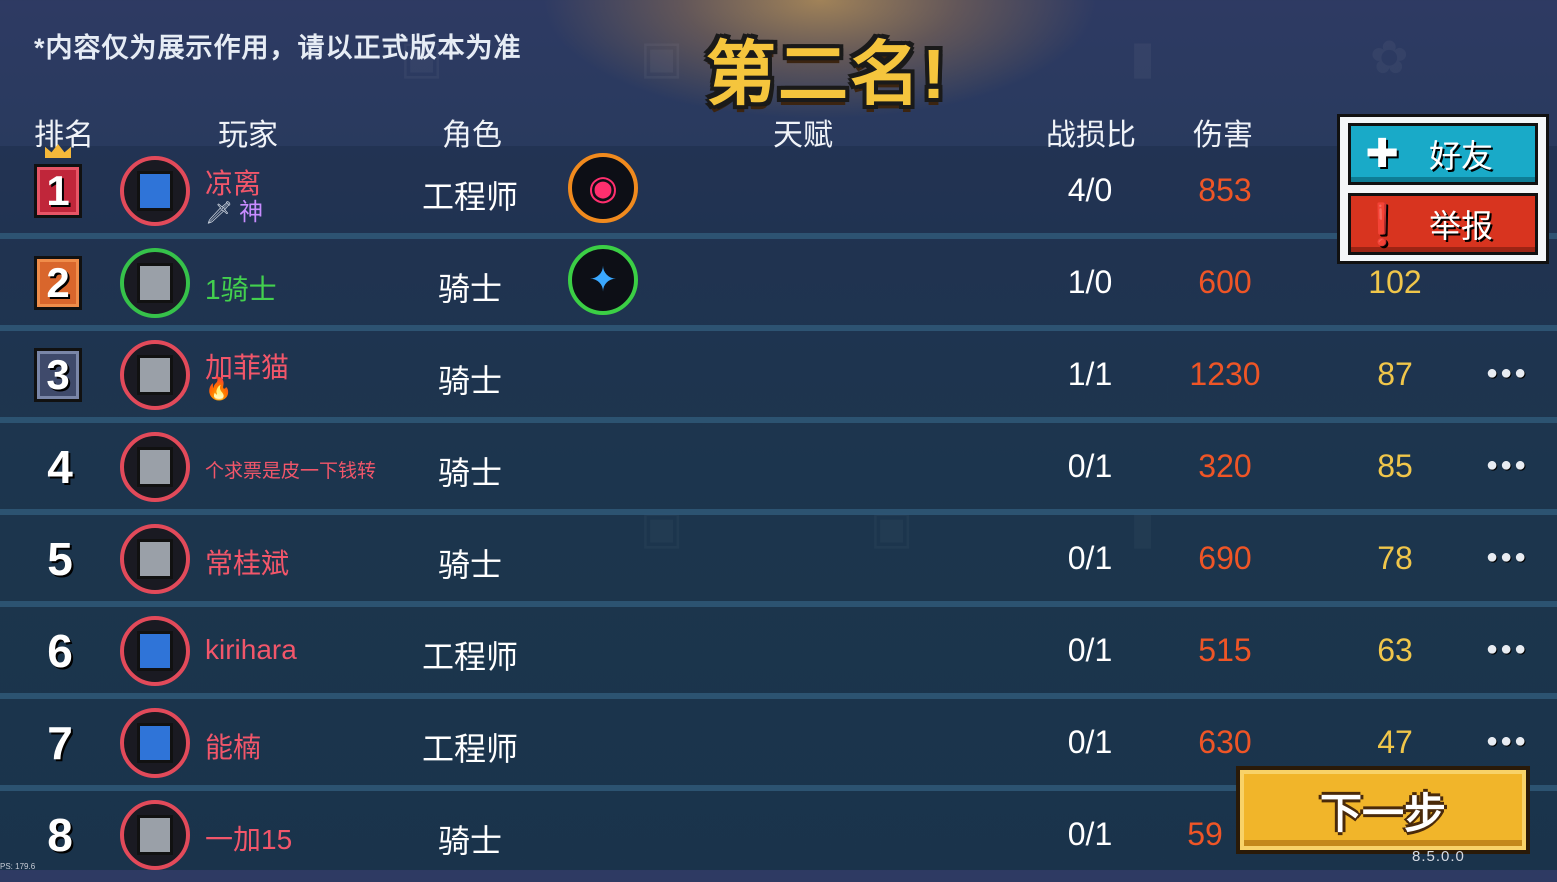 This screenshot has width=1557, height=882. Describe the element at coordinates (251, 212) in the screenshot. I see `player-tag: 神` at that location.